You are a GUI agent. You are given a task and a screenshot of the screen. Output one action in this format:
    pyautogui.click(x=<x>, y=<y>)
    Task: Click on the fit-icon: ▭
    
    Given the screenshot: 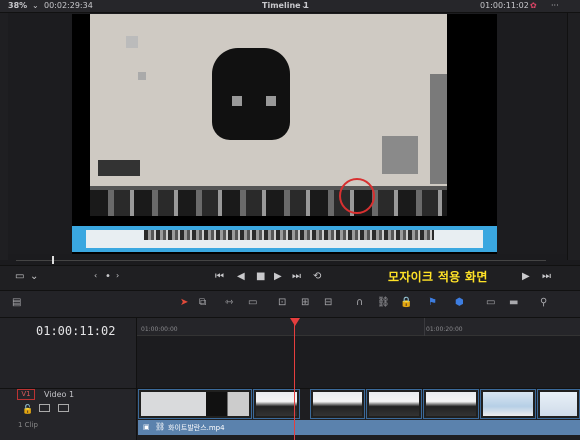 What is the action you would take?
    pyautogui.click(x=490, y=302)
    